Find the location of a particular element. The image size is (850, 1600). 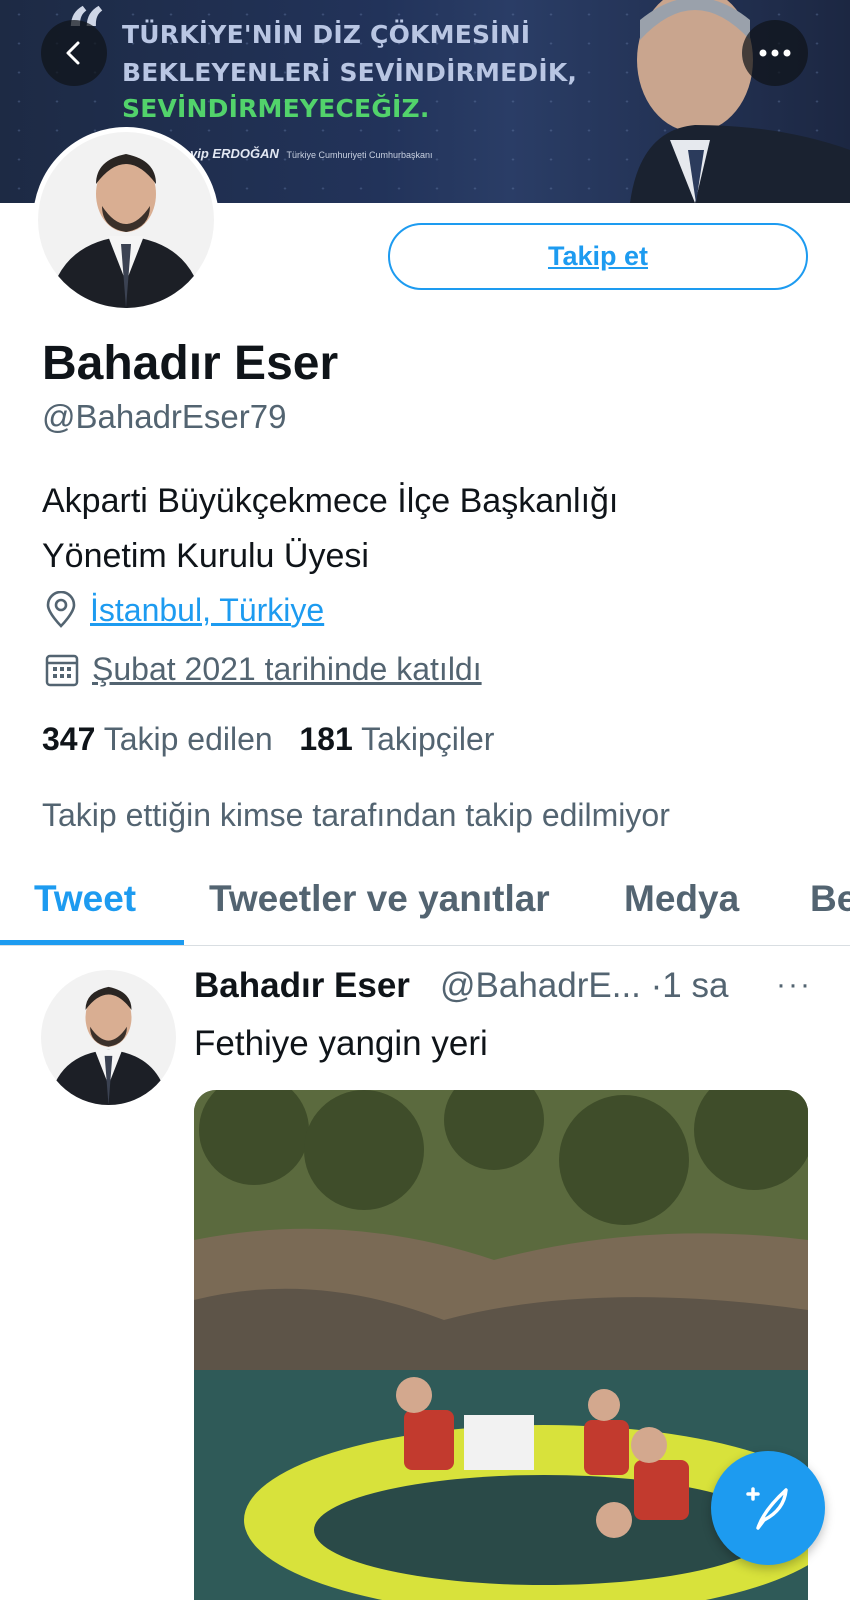

banner-text-line2: BEKLEYENLERİ SEVİNDİRMEDİK, is located at coordinates (350, 72).